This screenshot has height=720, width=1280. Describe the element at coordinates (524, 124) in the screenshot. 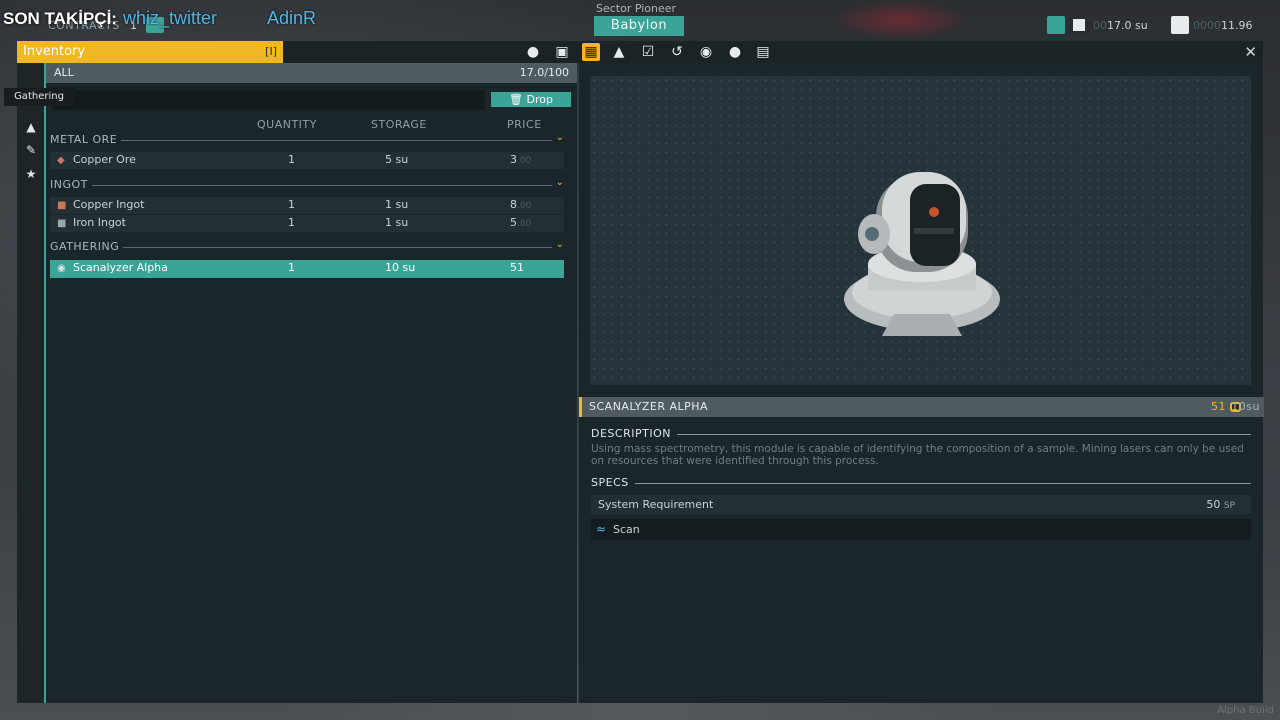

I see `column-price: PRICE` at that location.